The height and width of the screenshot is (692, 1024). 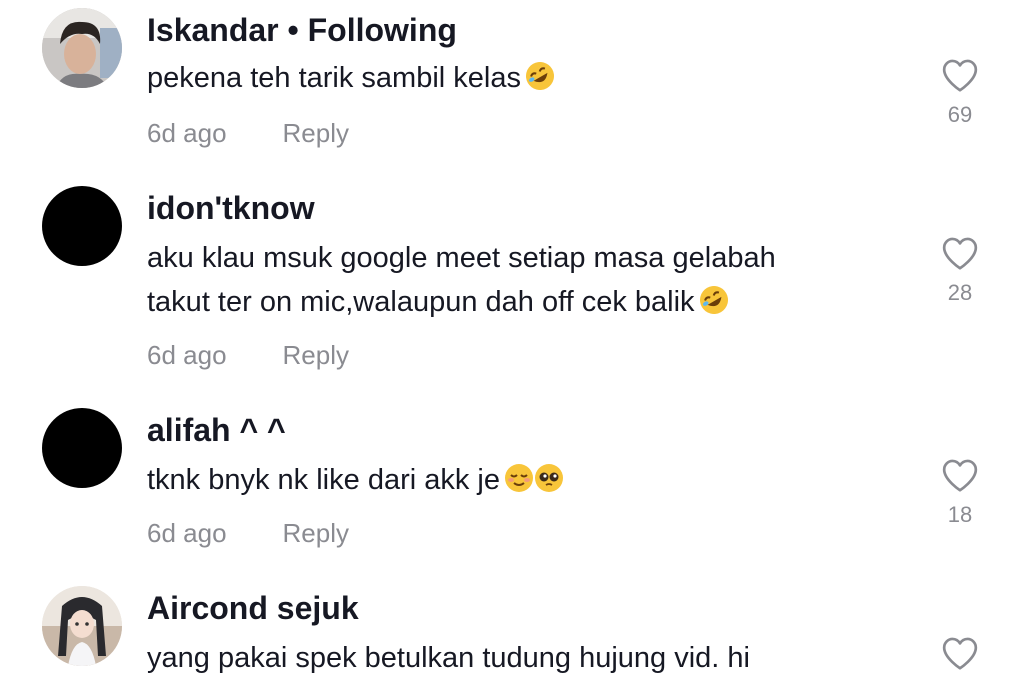 What do you see at coordinates (231, 208) in the screenshot?
I see `comment-username: idon'tknow` at bounding box center [231, 208].